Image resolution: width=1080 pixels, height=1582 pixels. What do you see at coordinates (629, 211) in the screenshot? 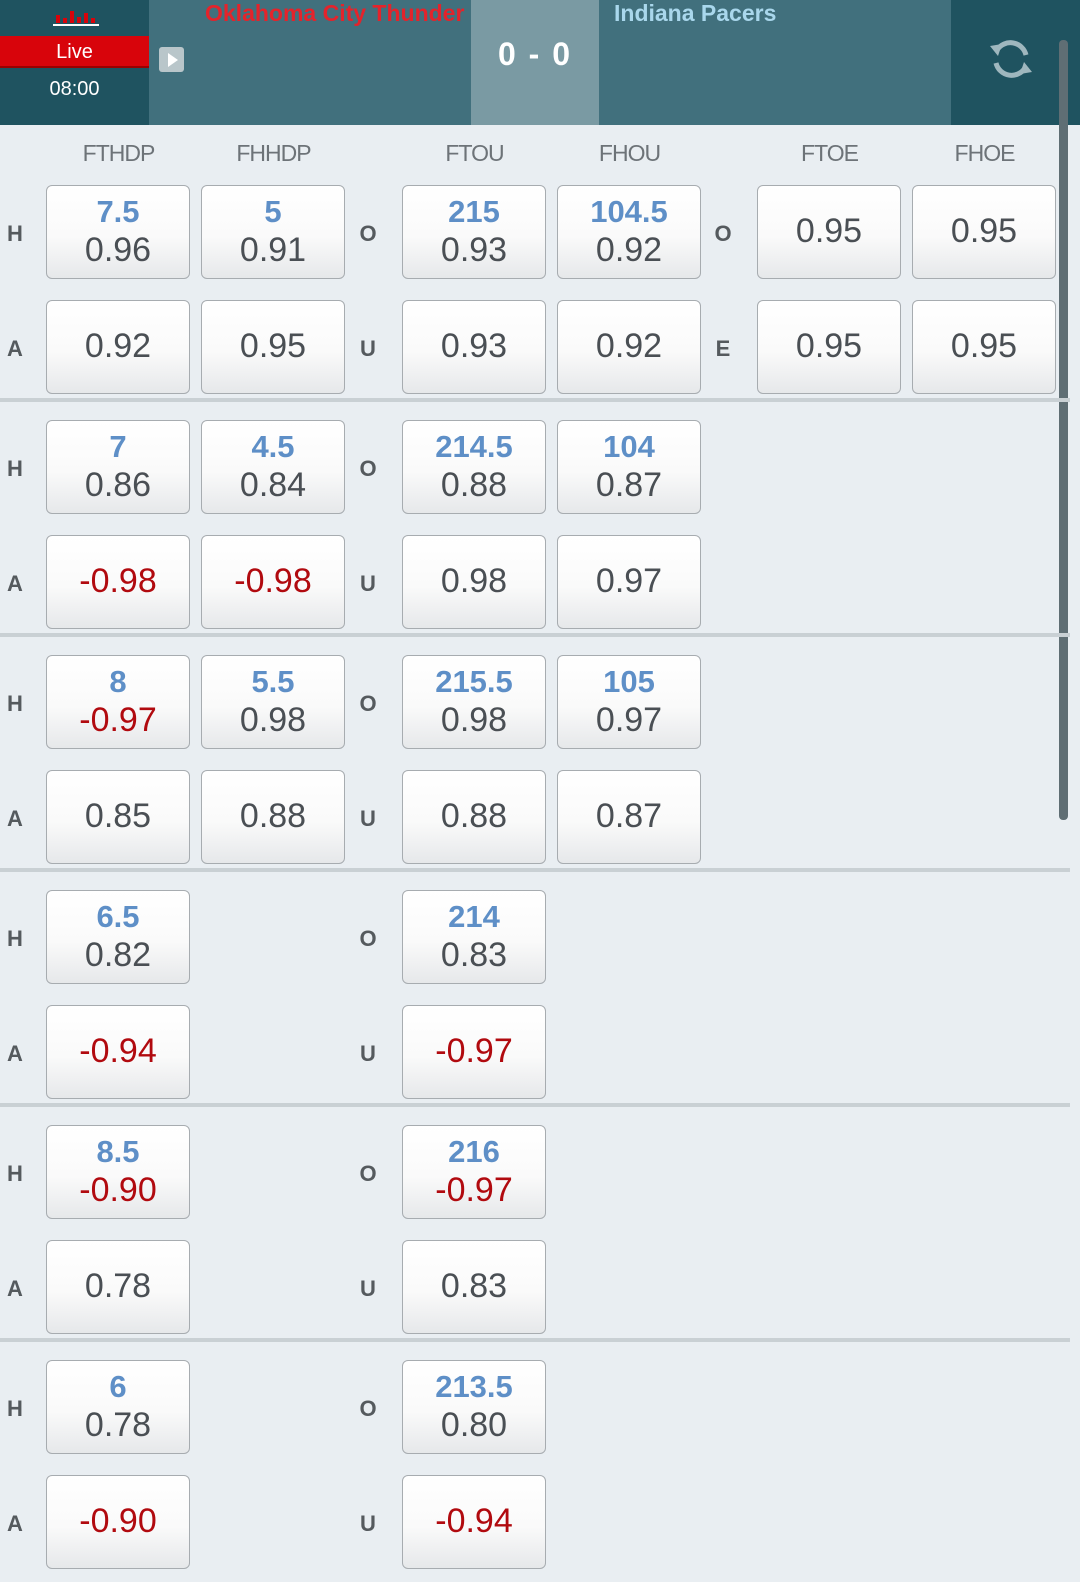
I see `handicap-line: 104.5` at bounding box center [629, 211].